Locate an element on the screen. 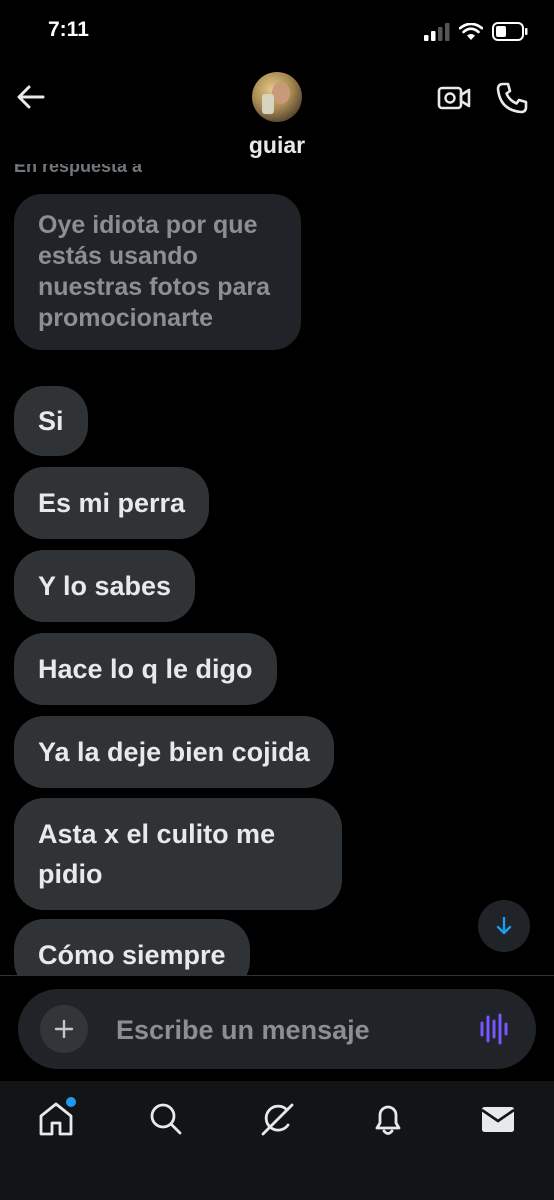 The image size is (554, 1200). add-attachment-button is located at coordinates (64, 1029).